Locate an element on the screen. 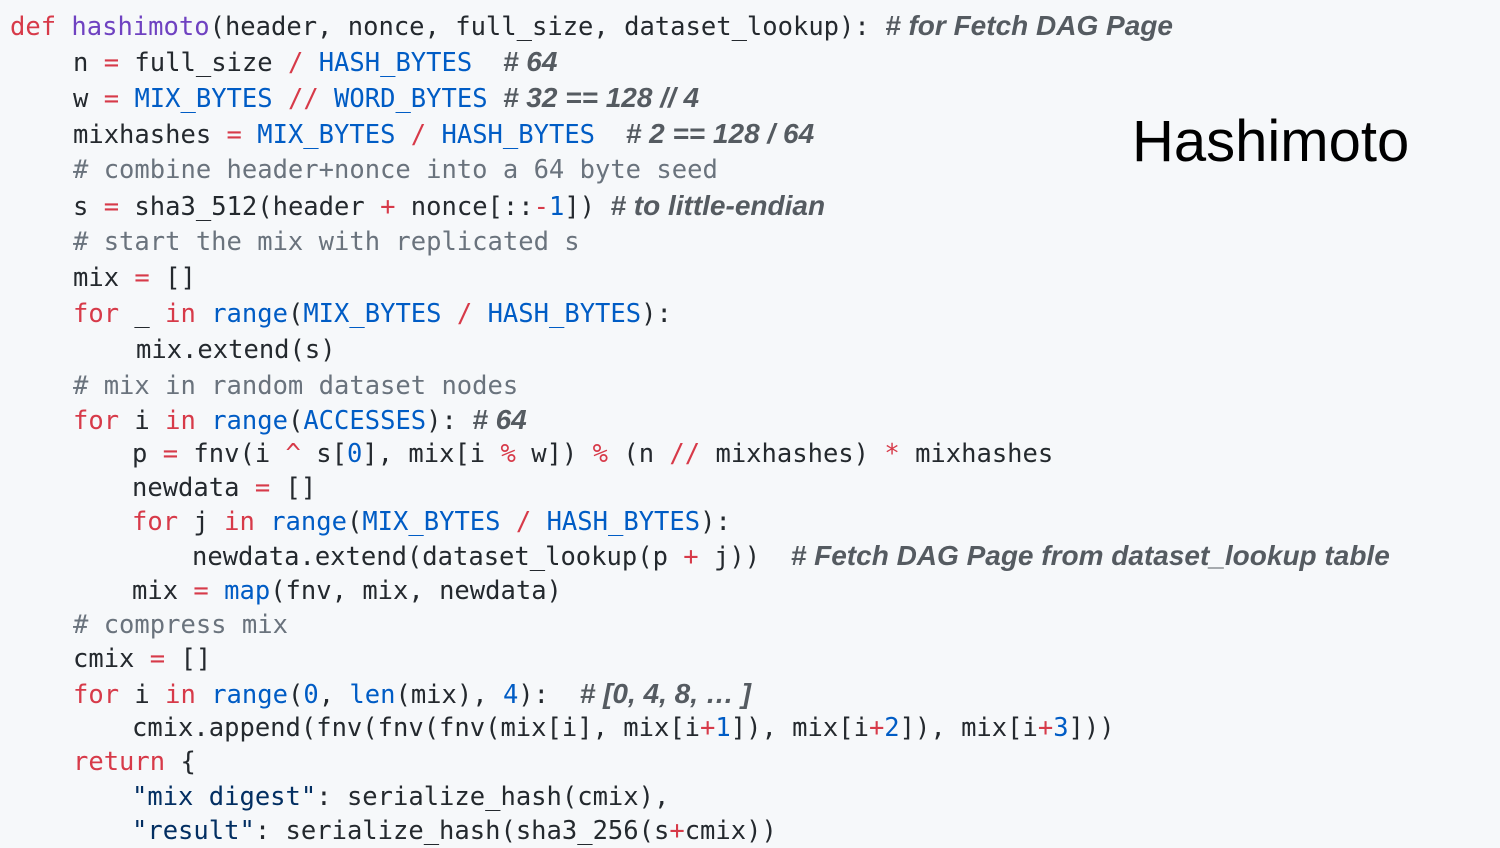 This screenshot has width=1500, height=848. string: "mix digest" is located at coordinates (224, 797).